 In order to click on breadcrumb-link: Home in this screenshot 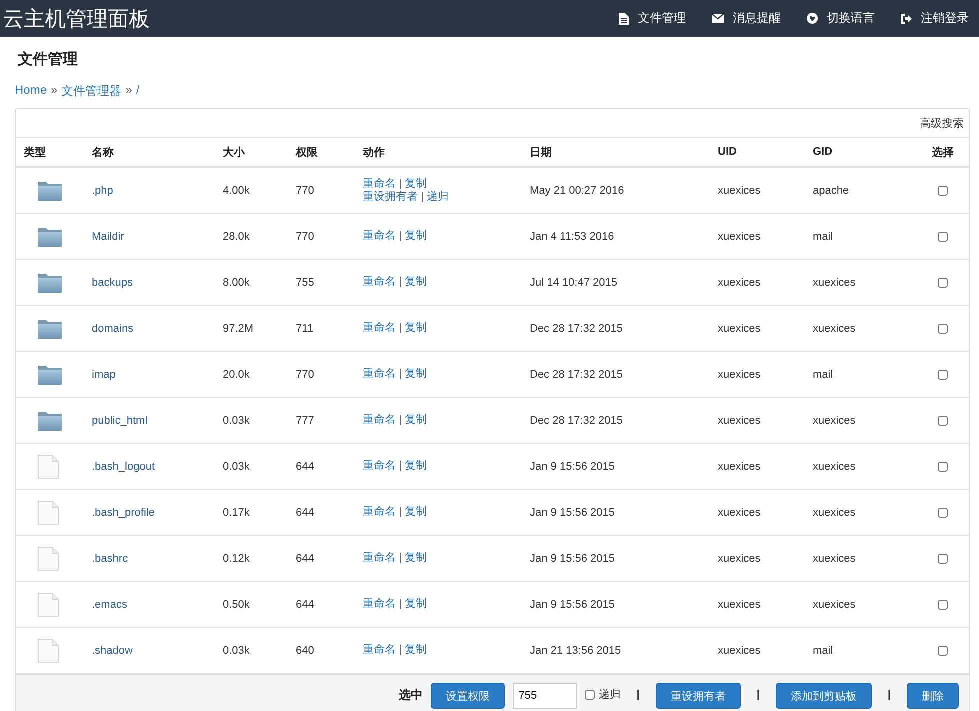, I will do `click(31, 92)`.